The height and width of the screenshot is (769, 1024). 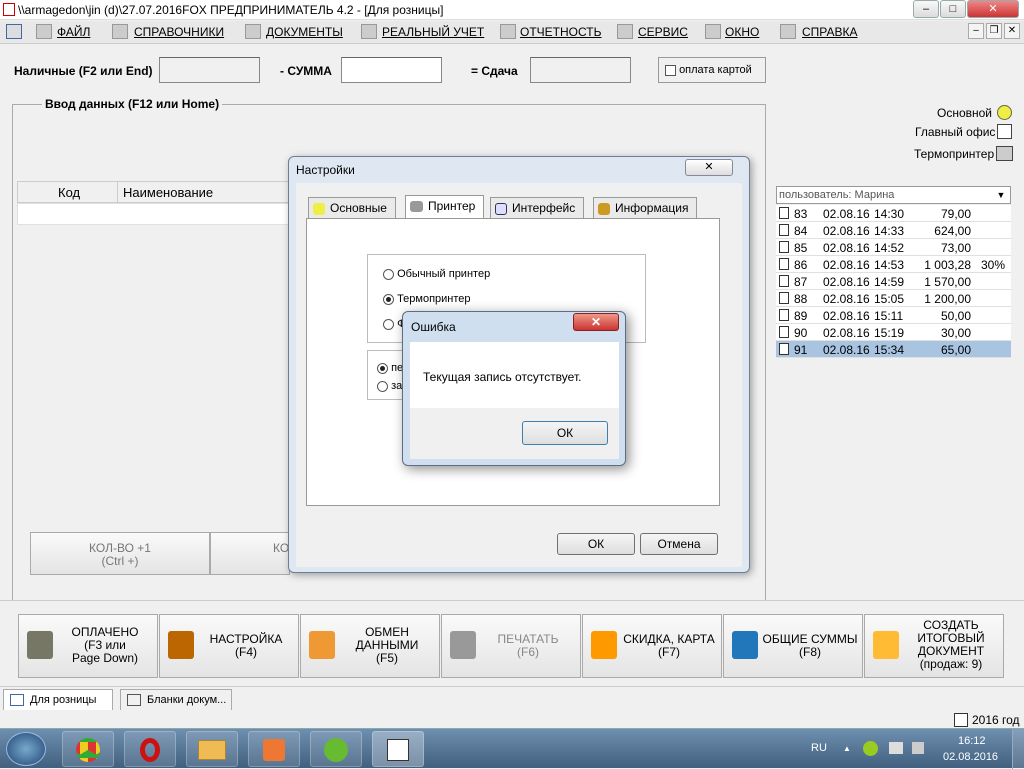 What do you see at coordinates (893, 349) in the screenshot?
I see `receipt-row: 91 02.08.16 15:34 65,00` at bounding box center [893, 349].